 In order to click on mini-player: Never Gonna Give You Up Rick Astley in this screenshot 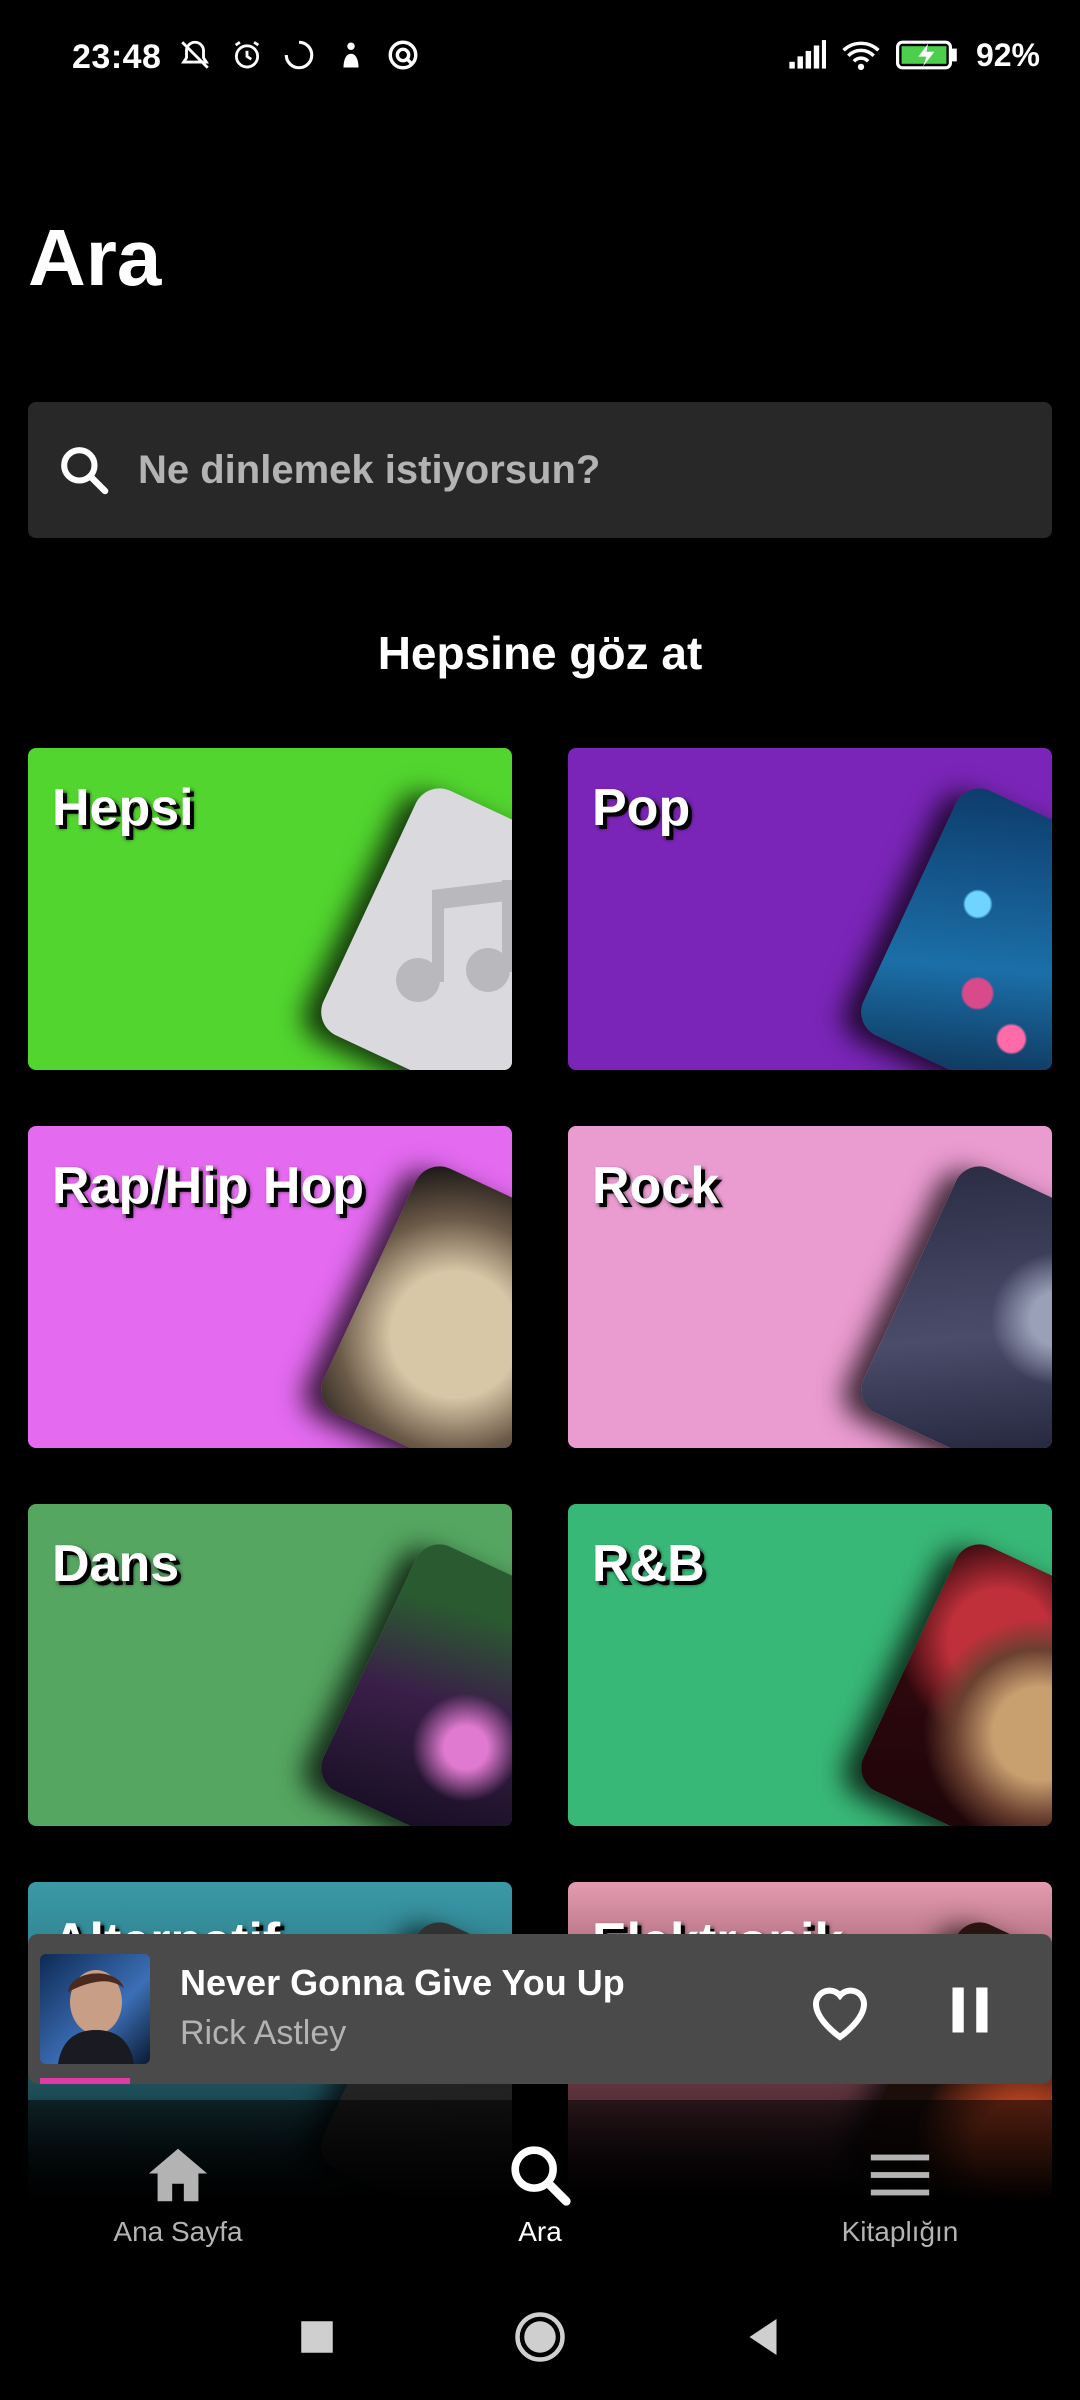, I will do `click(540, 2009)`.